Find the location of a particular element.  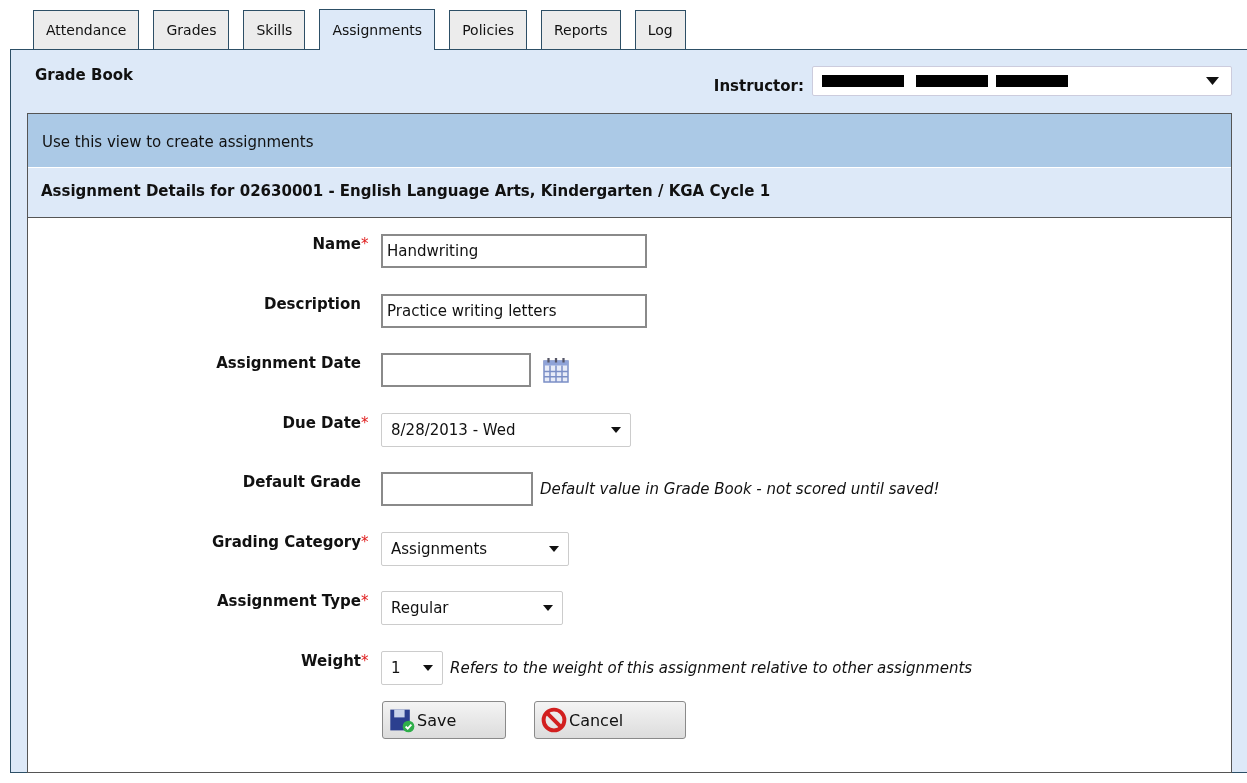

calendar-icon is located at coordinates (556, 370).